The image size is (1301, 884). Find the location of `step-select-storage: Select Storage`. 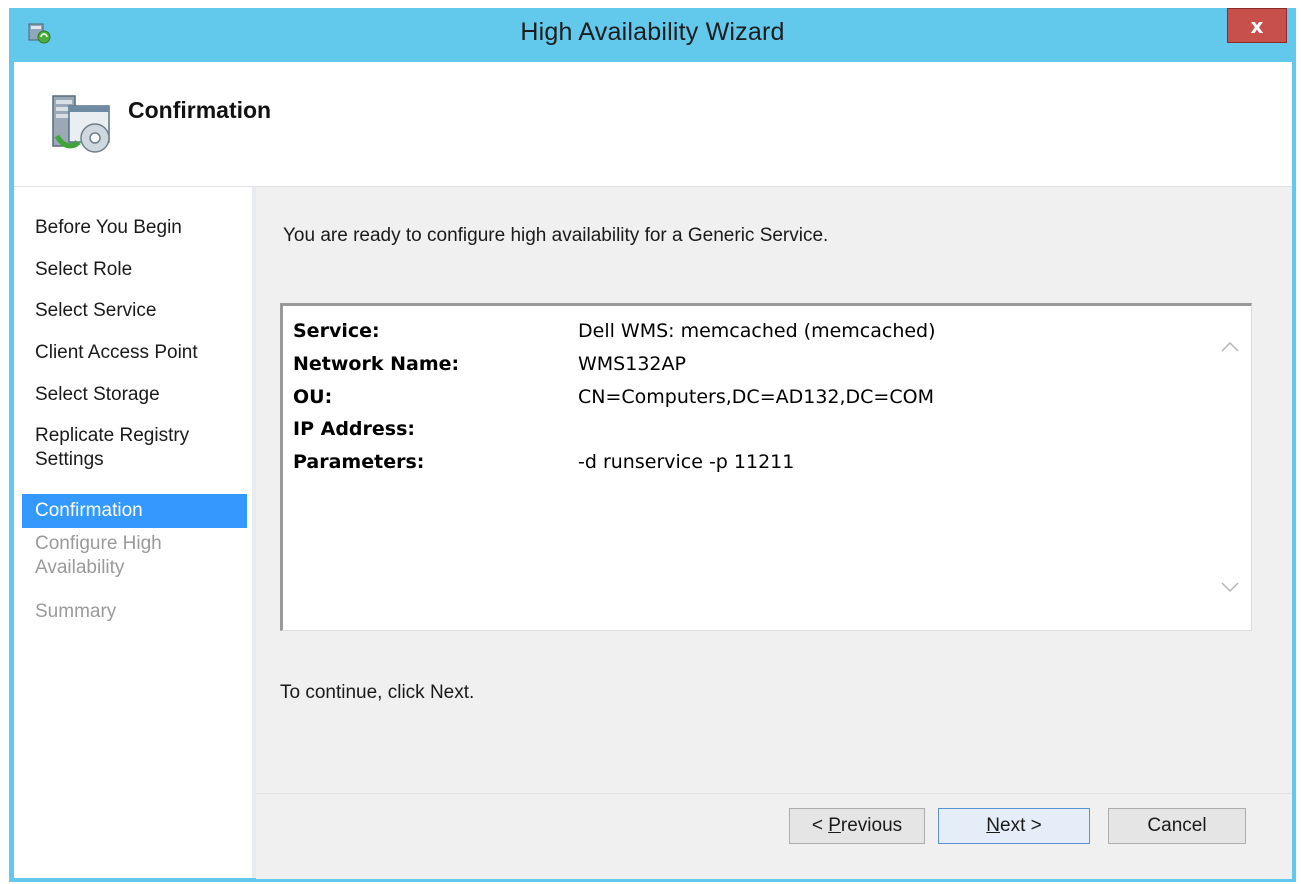

step-select-storage: Select Storage is located at coordinates (134, 395).